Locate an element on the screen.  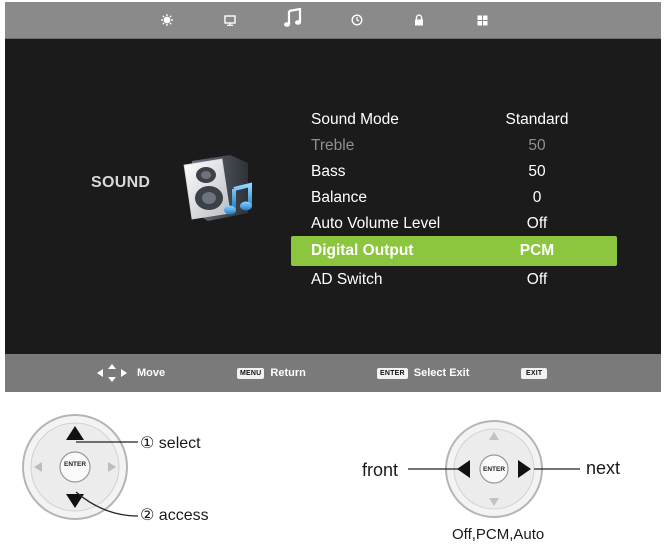
front-label: front is located at coordinates (380, 470).